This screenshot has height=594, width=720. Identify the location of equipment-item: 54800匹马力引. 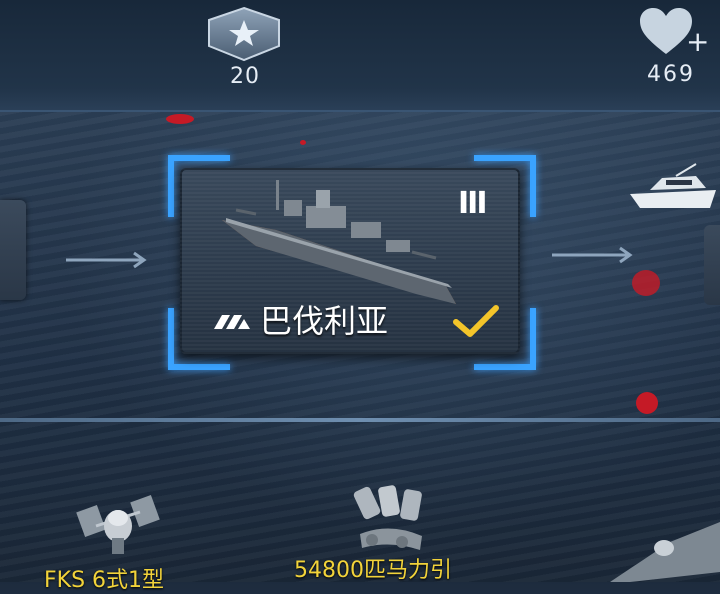
(395, 533).